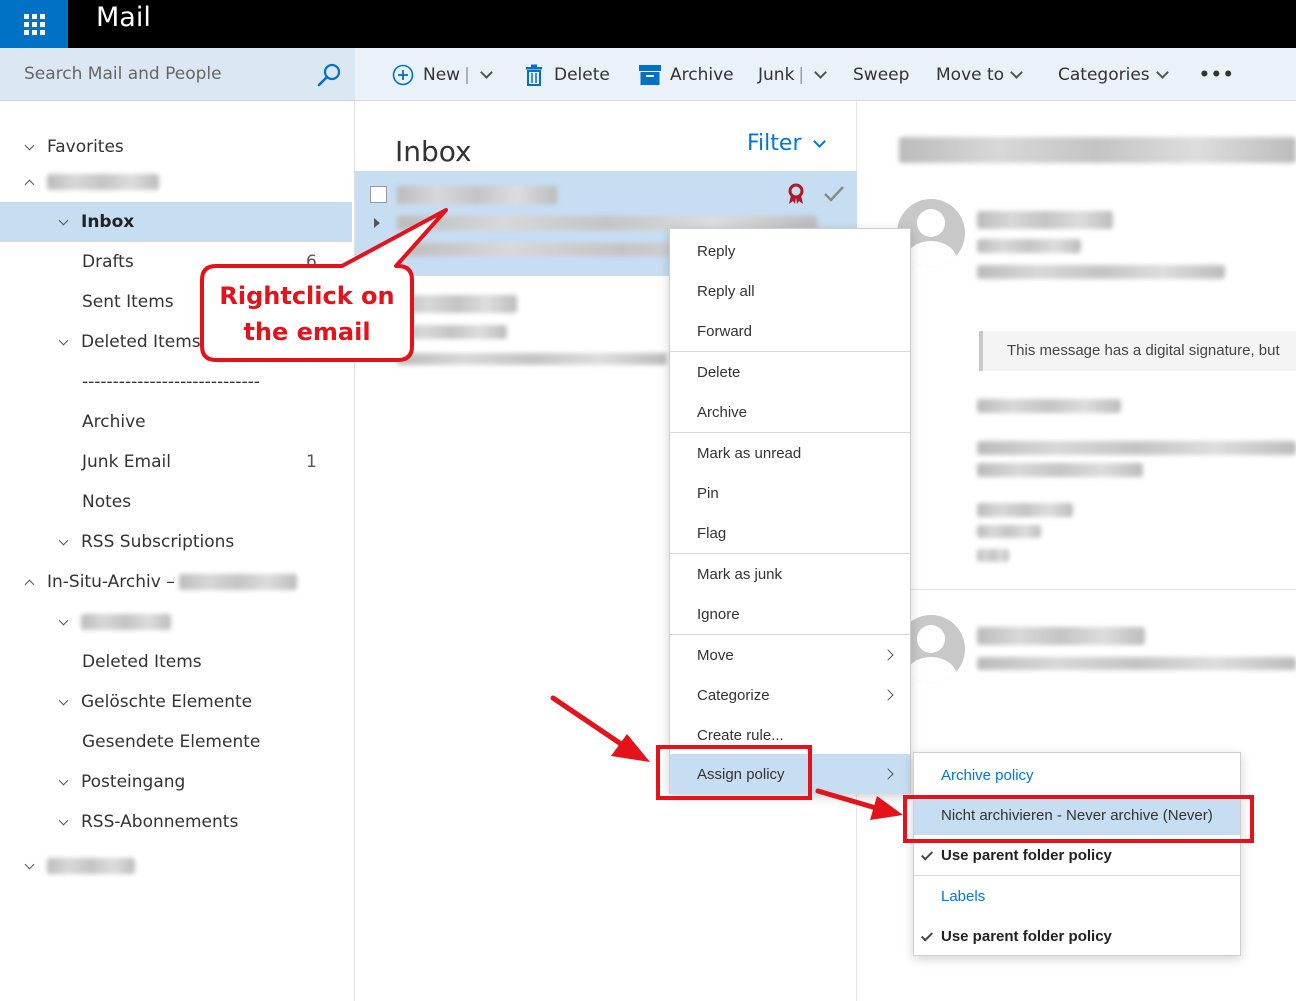  I want to click on redacted-sender-line, so click(1029, 246).